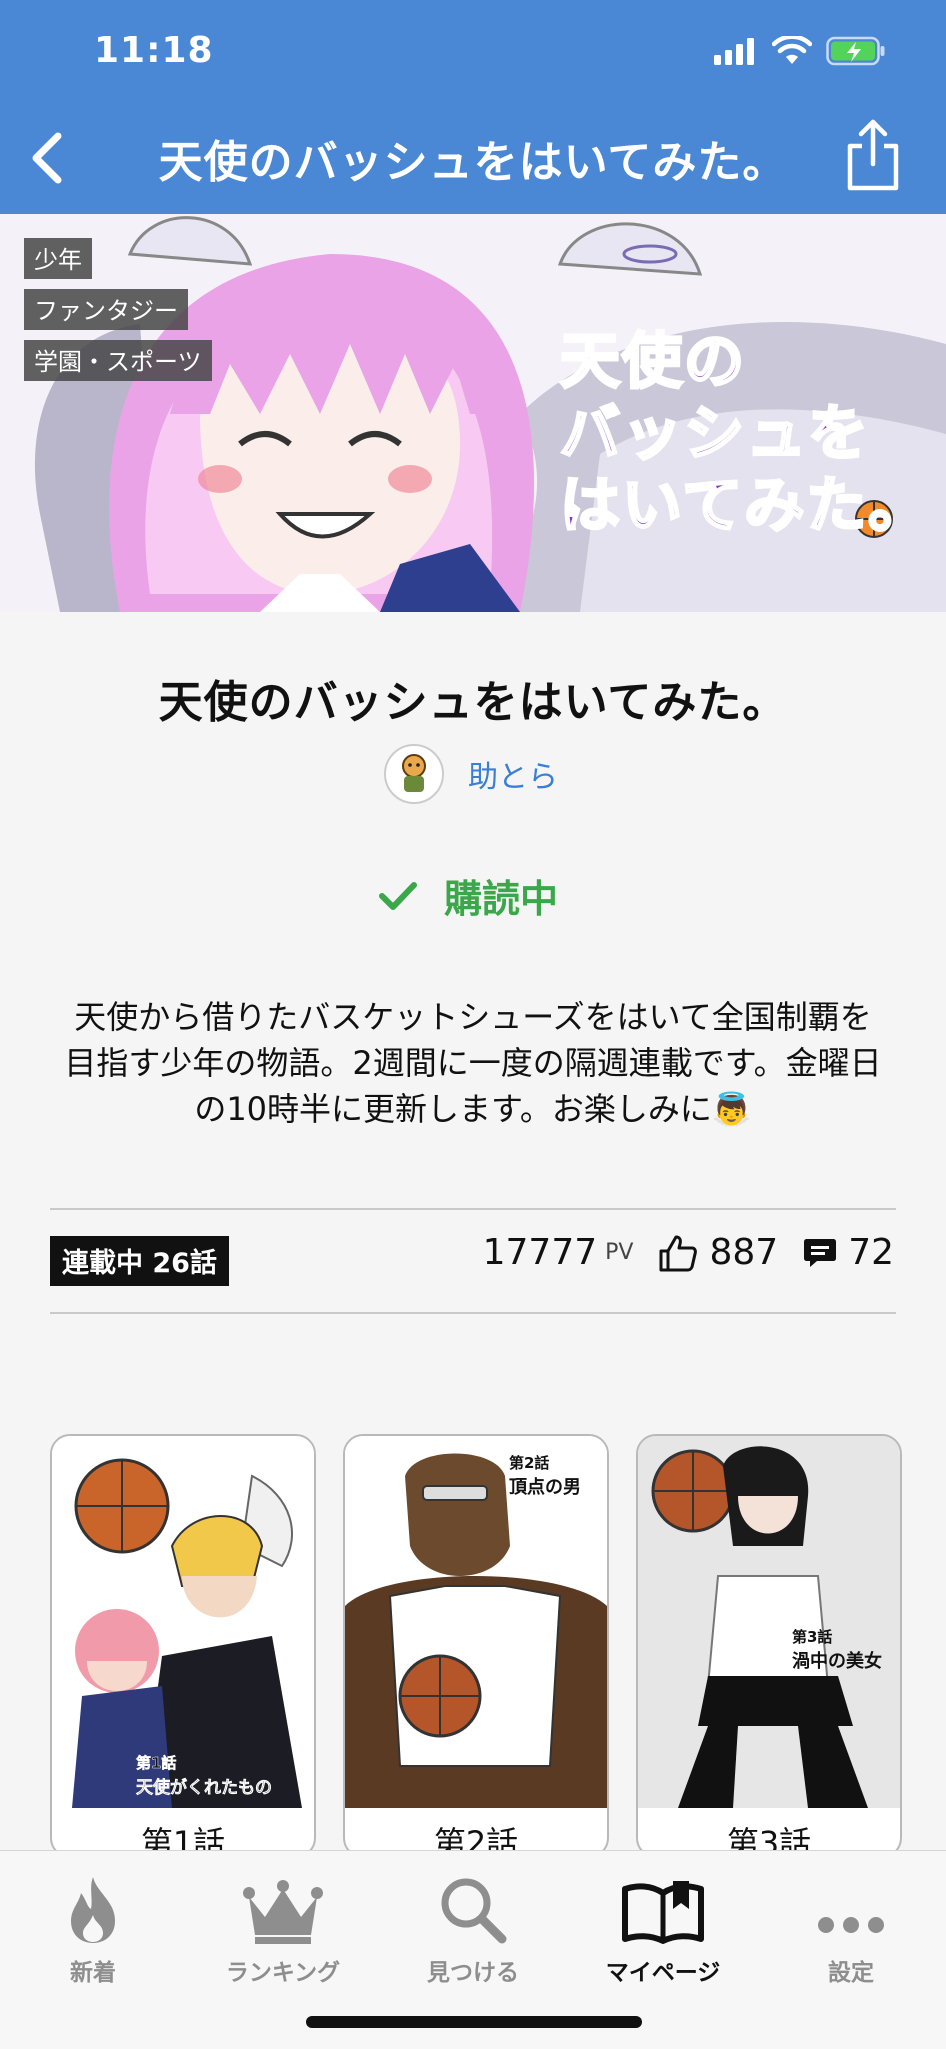  What do you see at coordinates (398, 895) in the screenshot?
I see `checkmark-icon` at bounding box center [398, 895].